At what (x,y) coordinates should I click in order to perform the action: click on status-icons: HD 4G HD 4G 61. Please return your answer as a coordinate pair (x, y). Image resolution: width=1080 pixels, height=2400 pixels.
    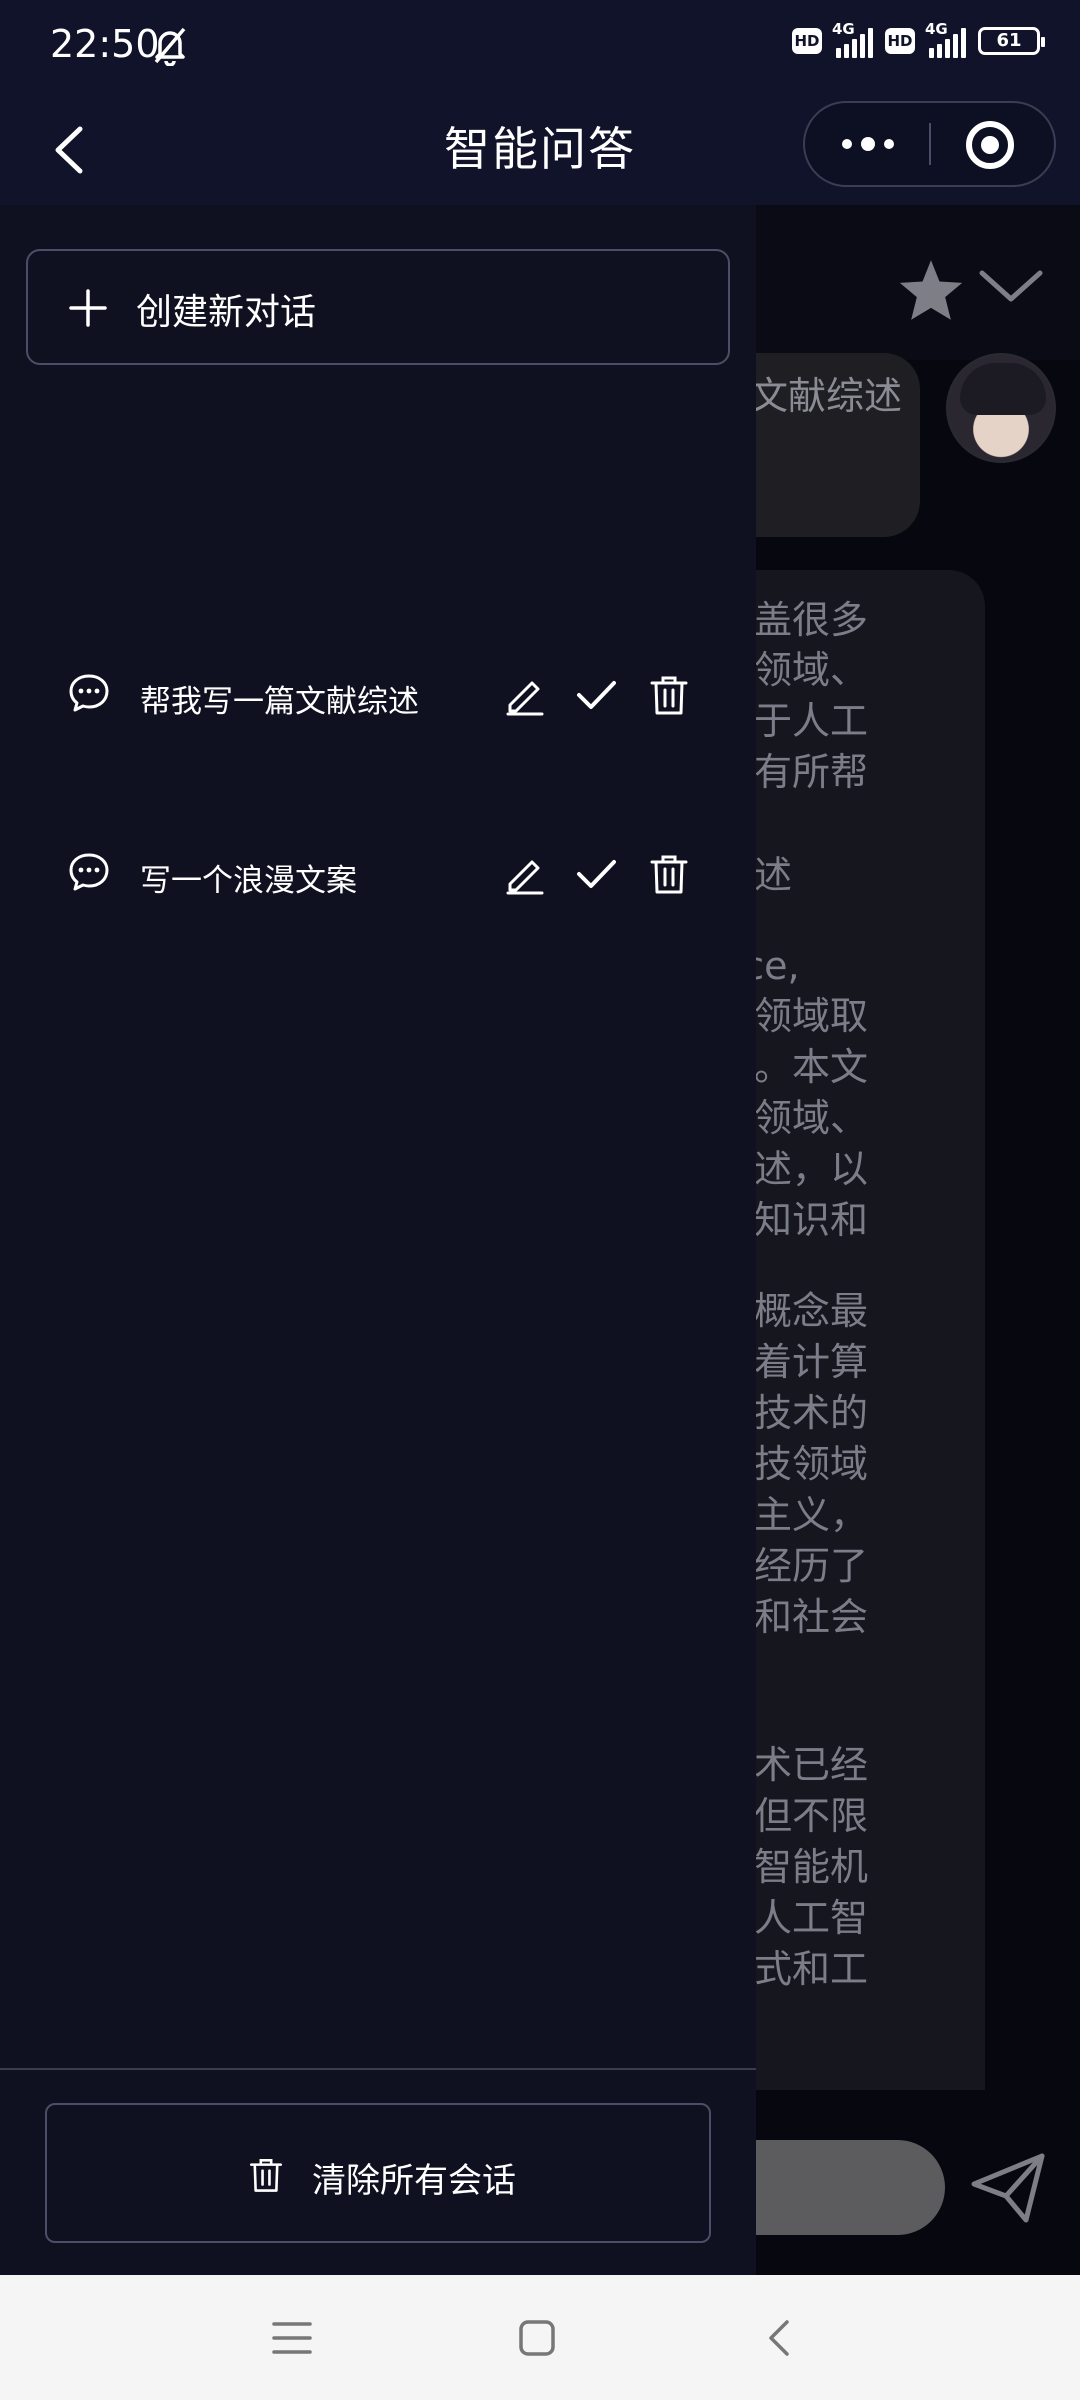
    Looking at the image, I should click on (918, 39).